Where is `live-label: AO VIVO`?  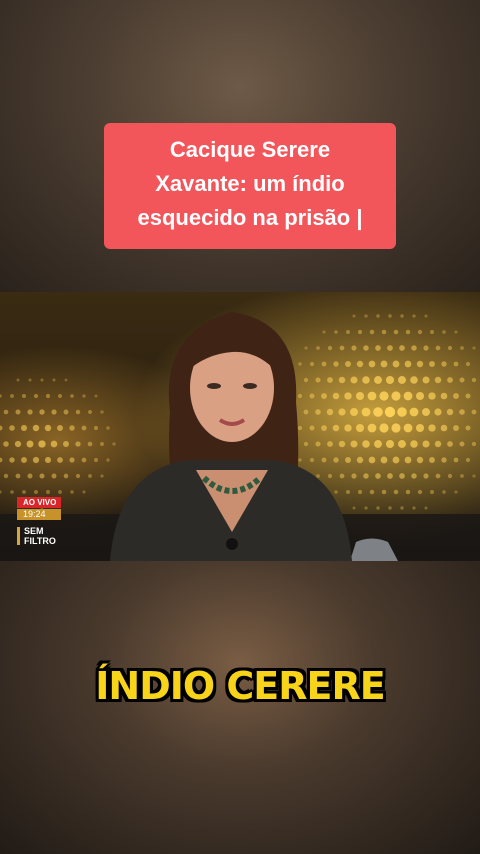 live-label: AO VIVO is located at coordinates (39, 502).